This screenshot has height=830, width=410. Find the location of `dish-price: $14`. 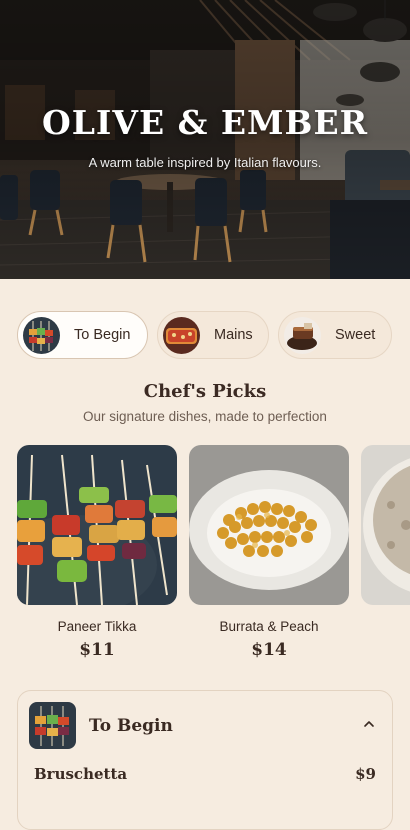

dish-price: $14 is located at coordinates (269, 650).